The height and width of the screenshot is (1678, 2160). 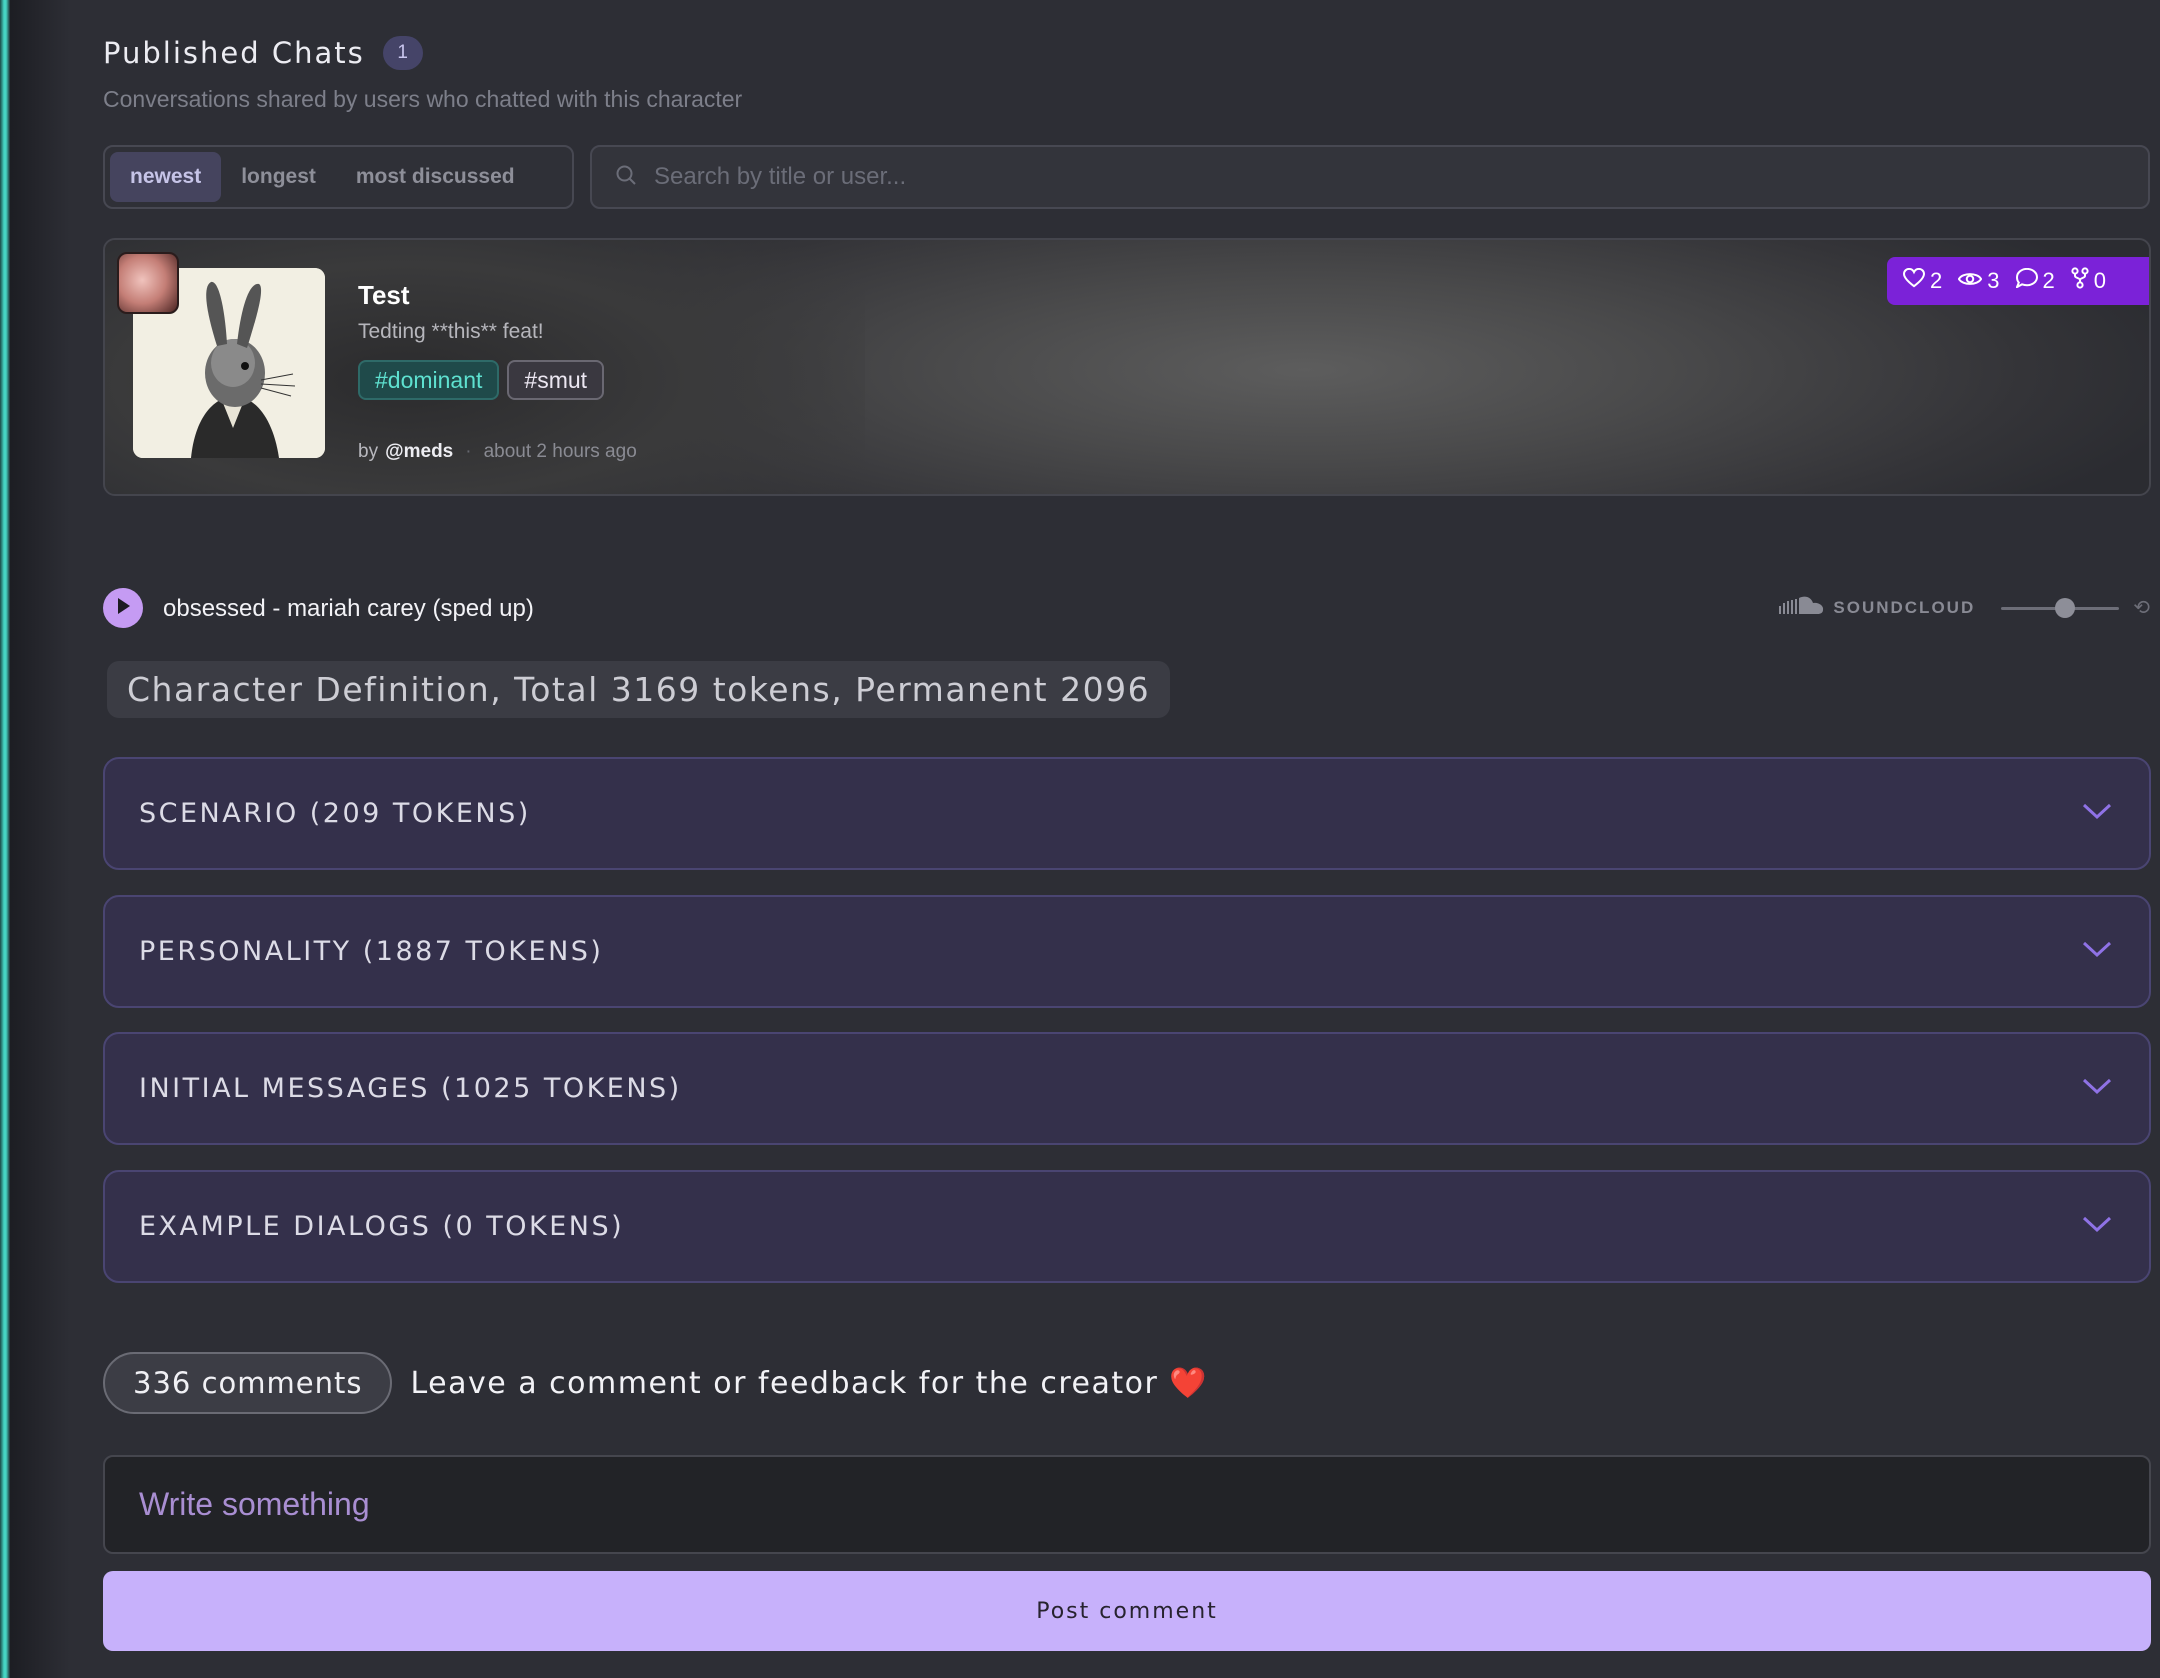 I want to click on fork-icon, so click(x=2082, y=281).